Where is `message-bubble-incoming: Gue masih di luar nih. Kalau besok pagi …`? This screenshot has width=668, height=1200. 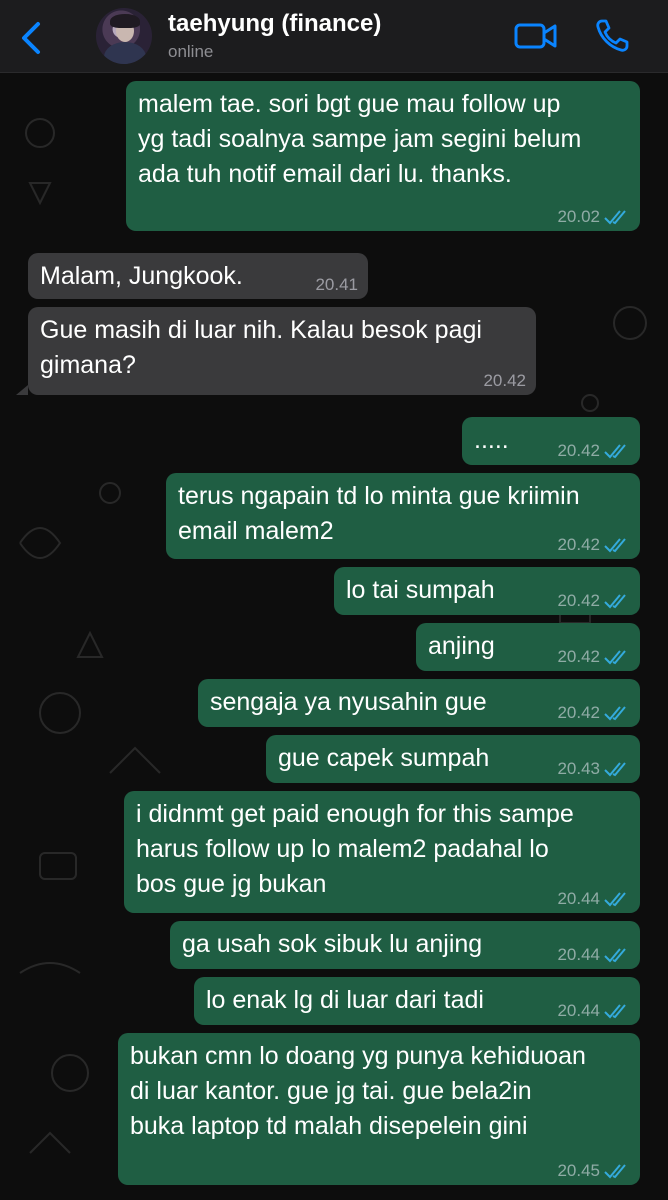 message-bubble-incoming: Gue masih di luar nih. Kalau besok pagi … is located at coordinates (282, 351).